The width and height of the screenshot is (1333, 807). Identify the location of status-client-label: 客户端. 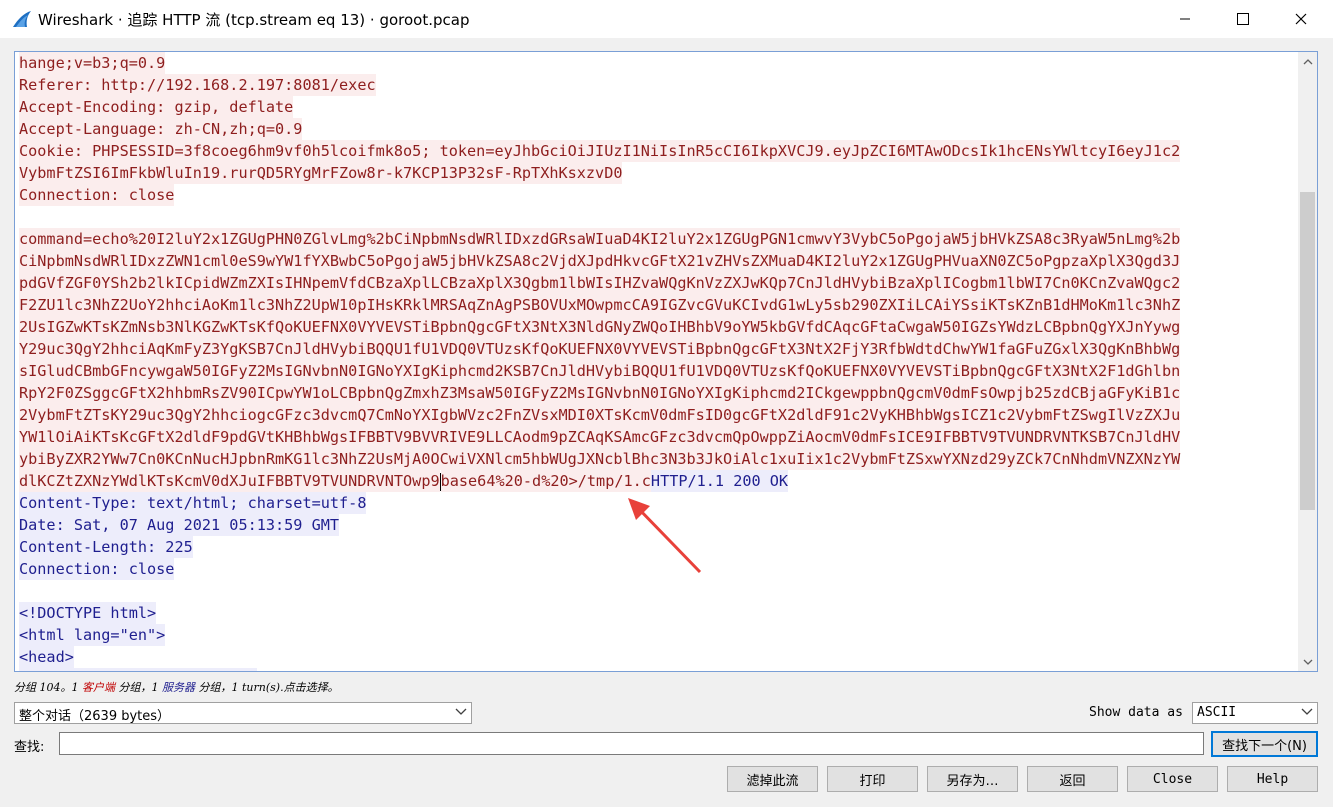
(98, 687).